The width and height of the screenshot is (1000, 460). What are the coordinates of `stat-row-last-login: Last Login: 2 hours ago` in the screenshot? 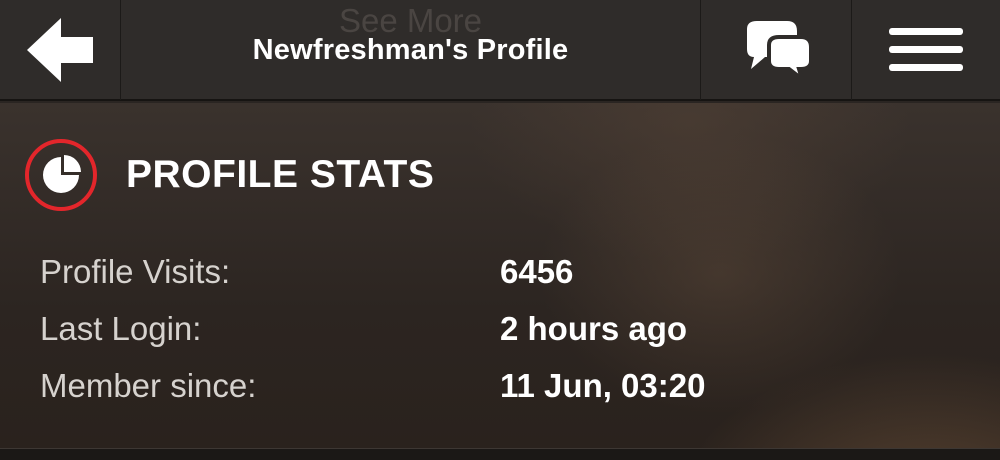 It's located at (500, 336).